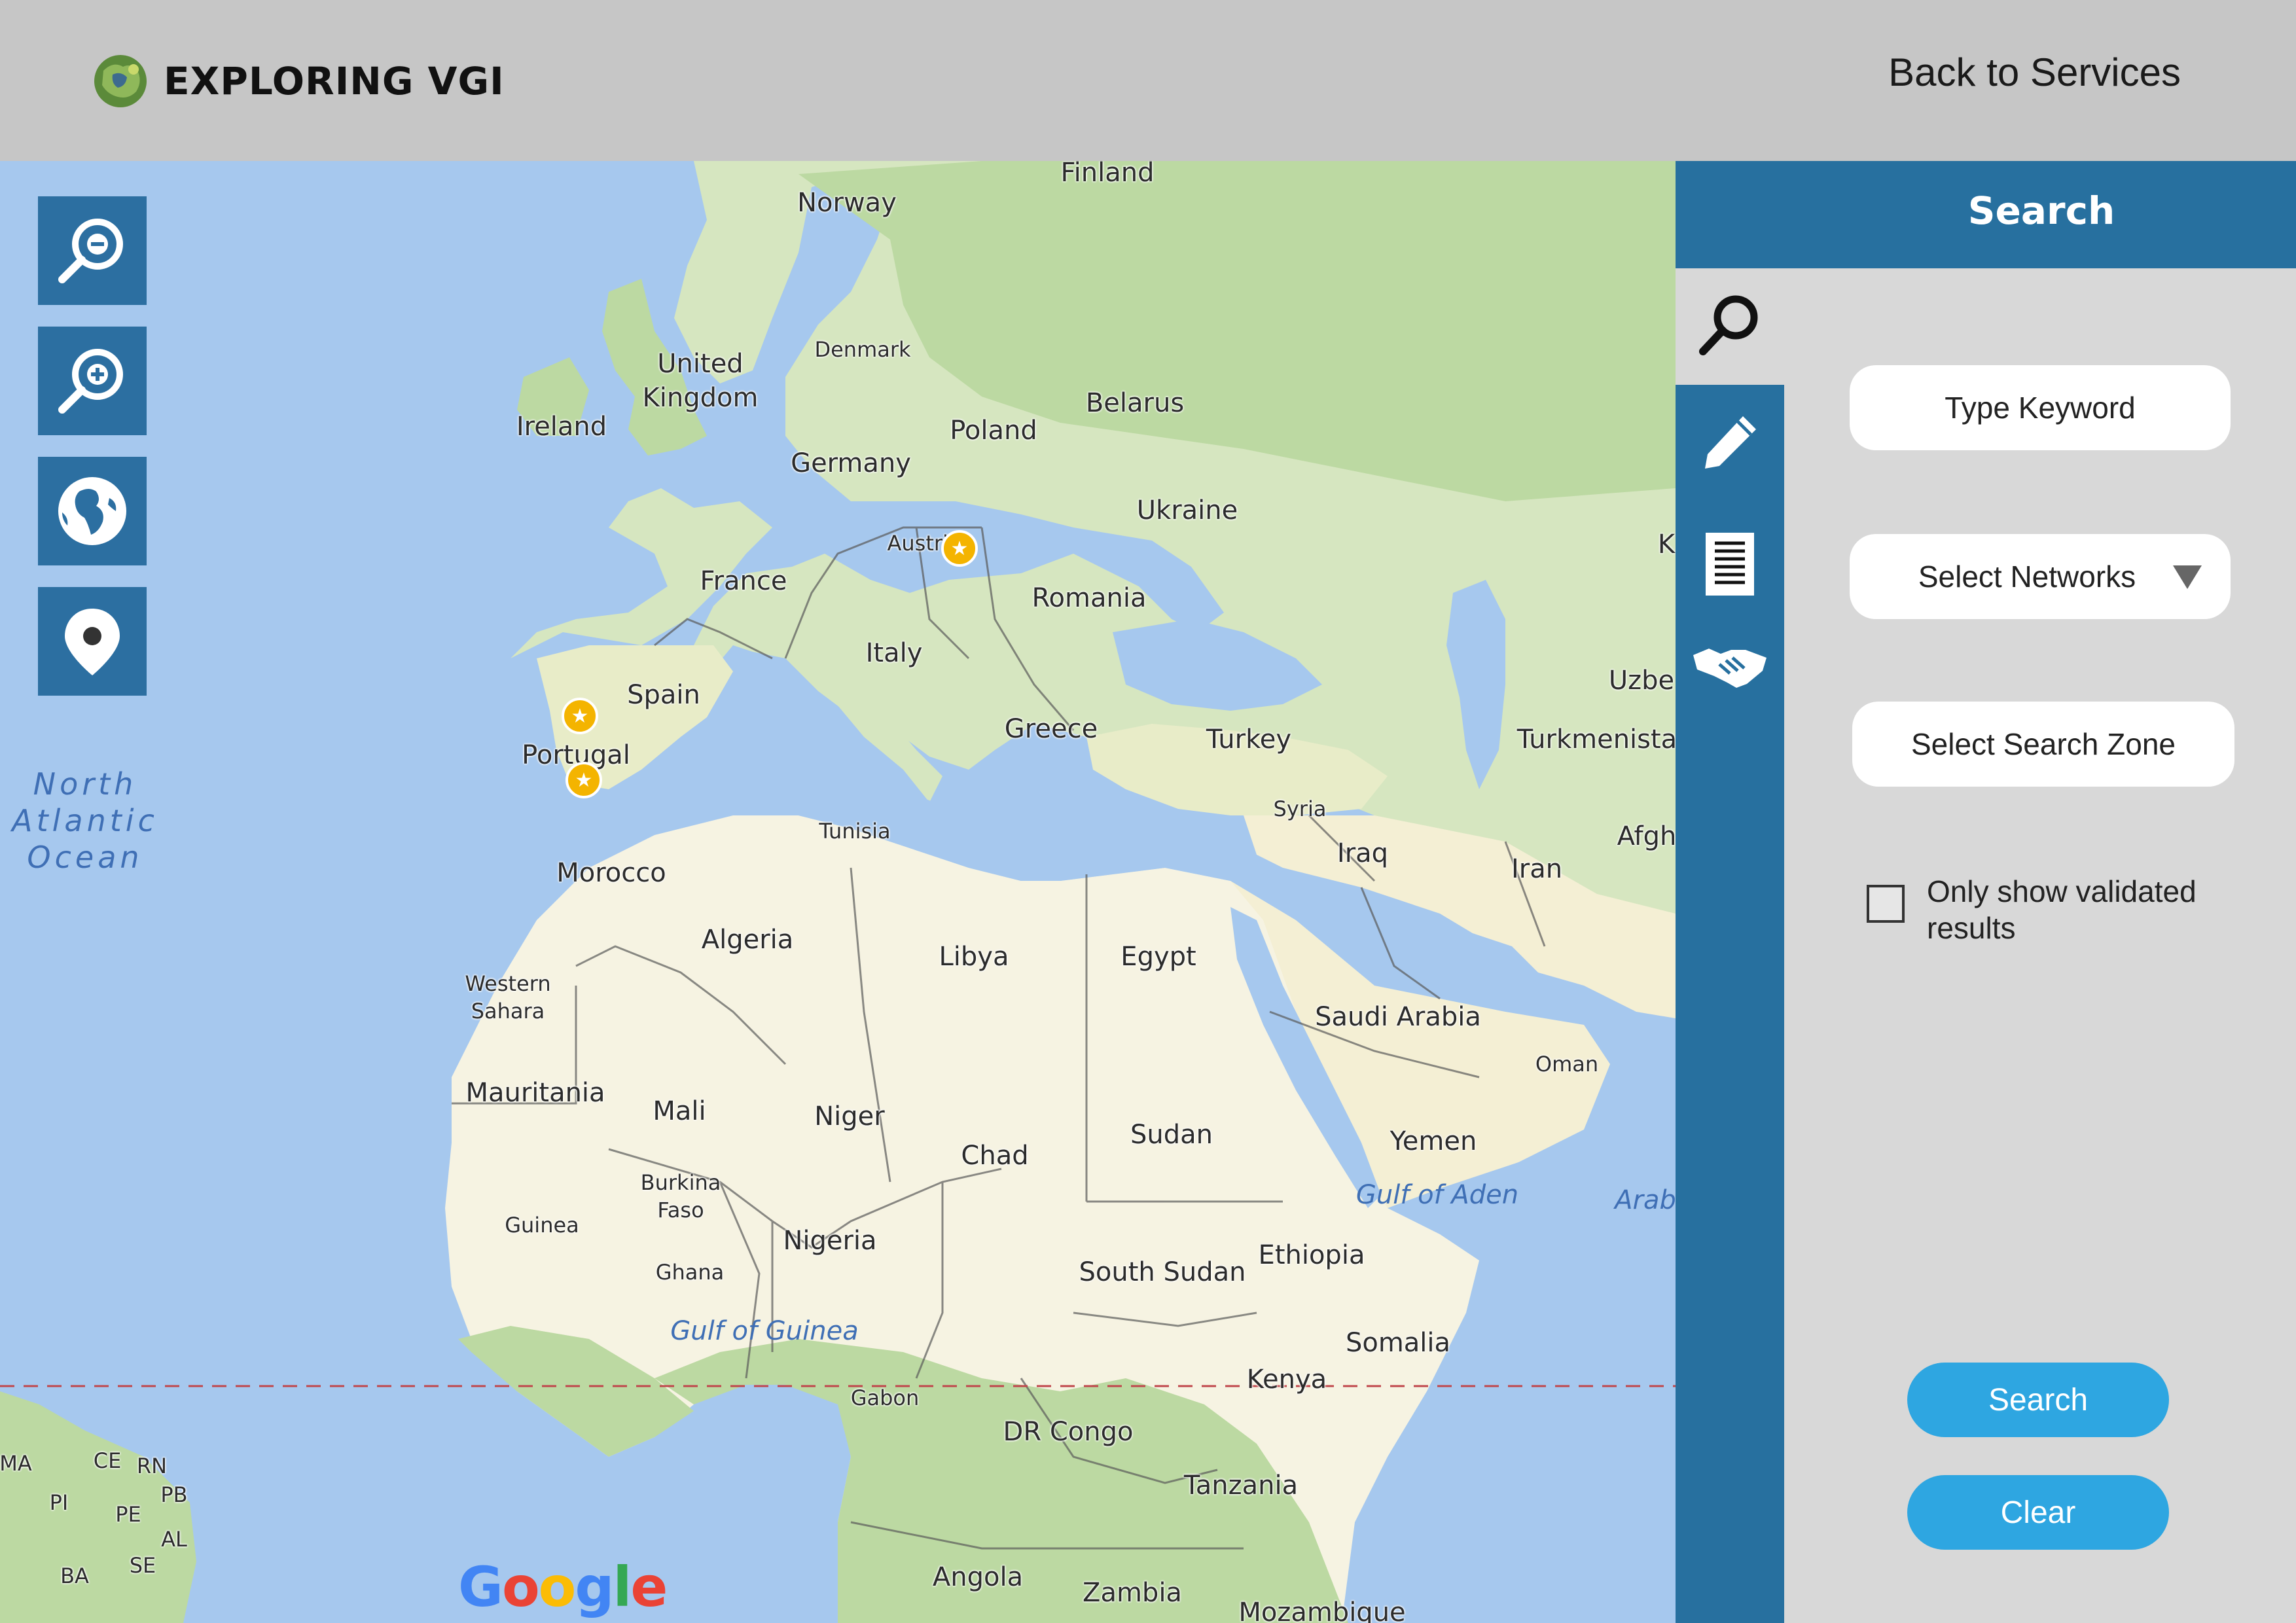 This screenshot has height=1623, width=2296. Describe the element at coordinates (92, 456) in the screenshot. I see `map-toolbar` at that location.